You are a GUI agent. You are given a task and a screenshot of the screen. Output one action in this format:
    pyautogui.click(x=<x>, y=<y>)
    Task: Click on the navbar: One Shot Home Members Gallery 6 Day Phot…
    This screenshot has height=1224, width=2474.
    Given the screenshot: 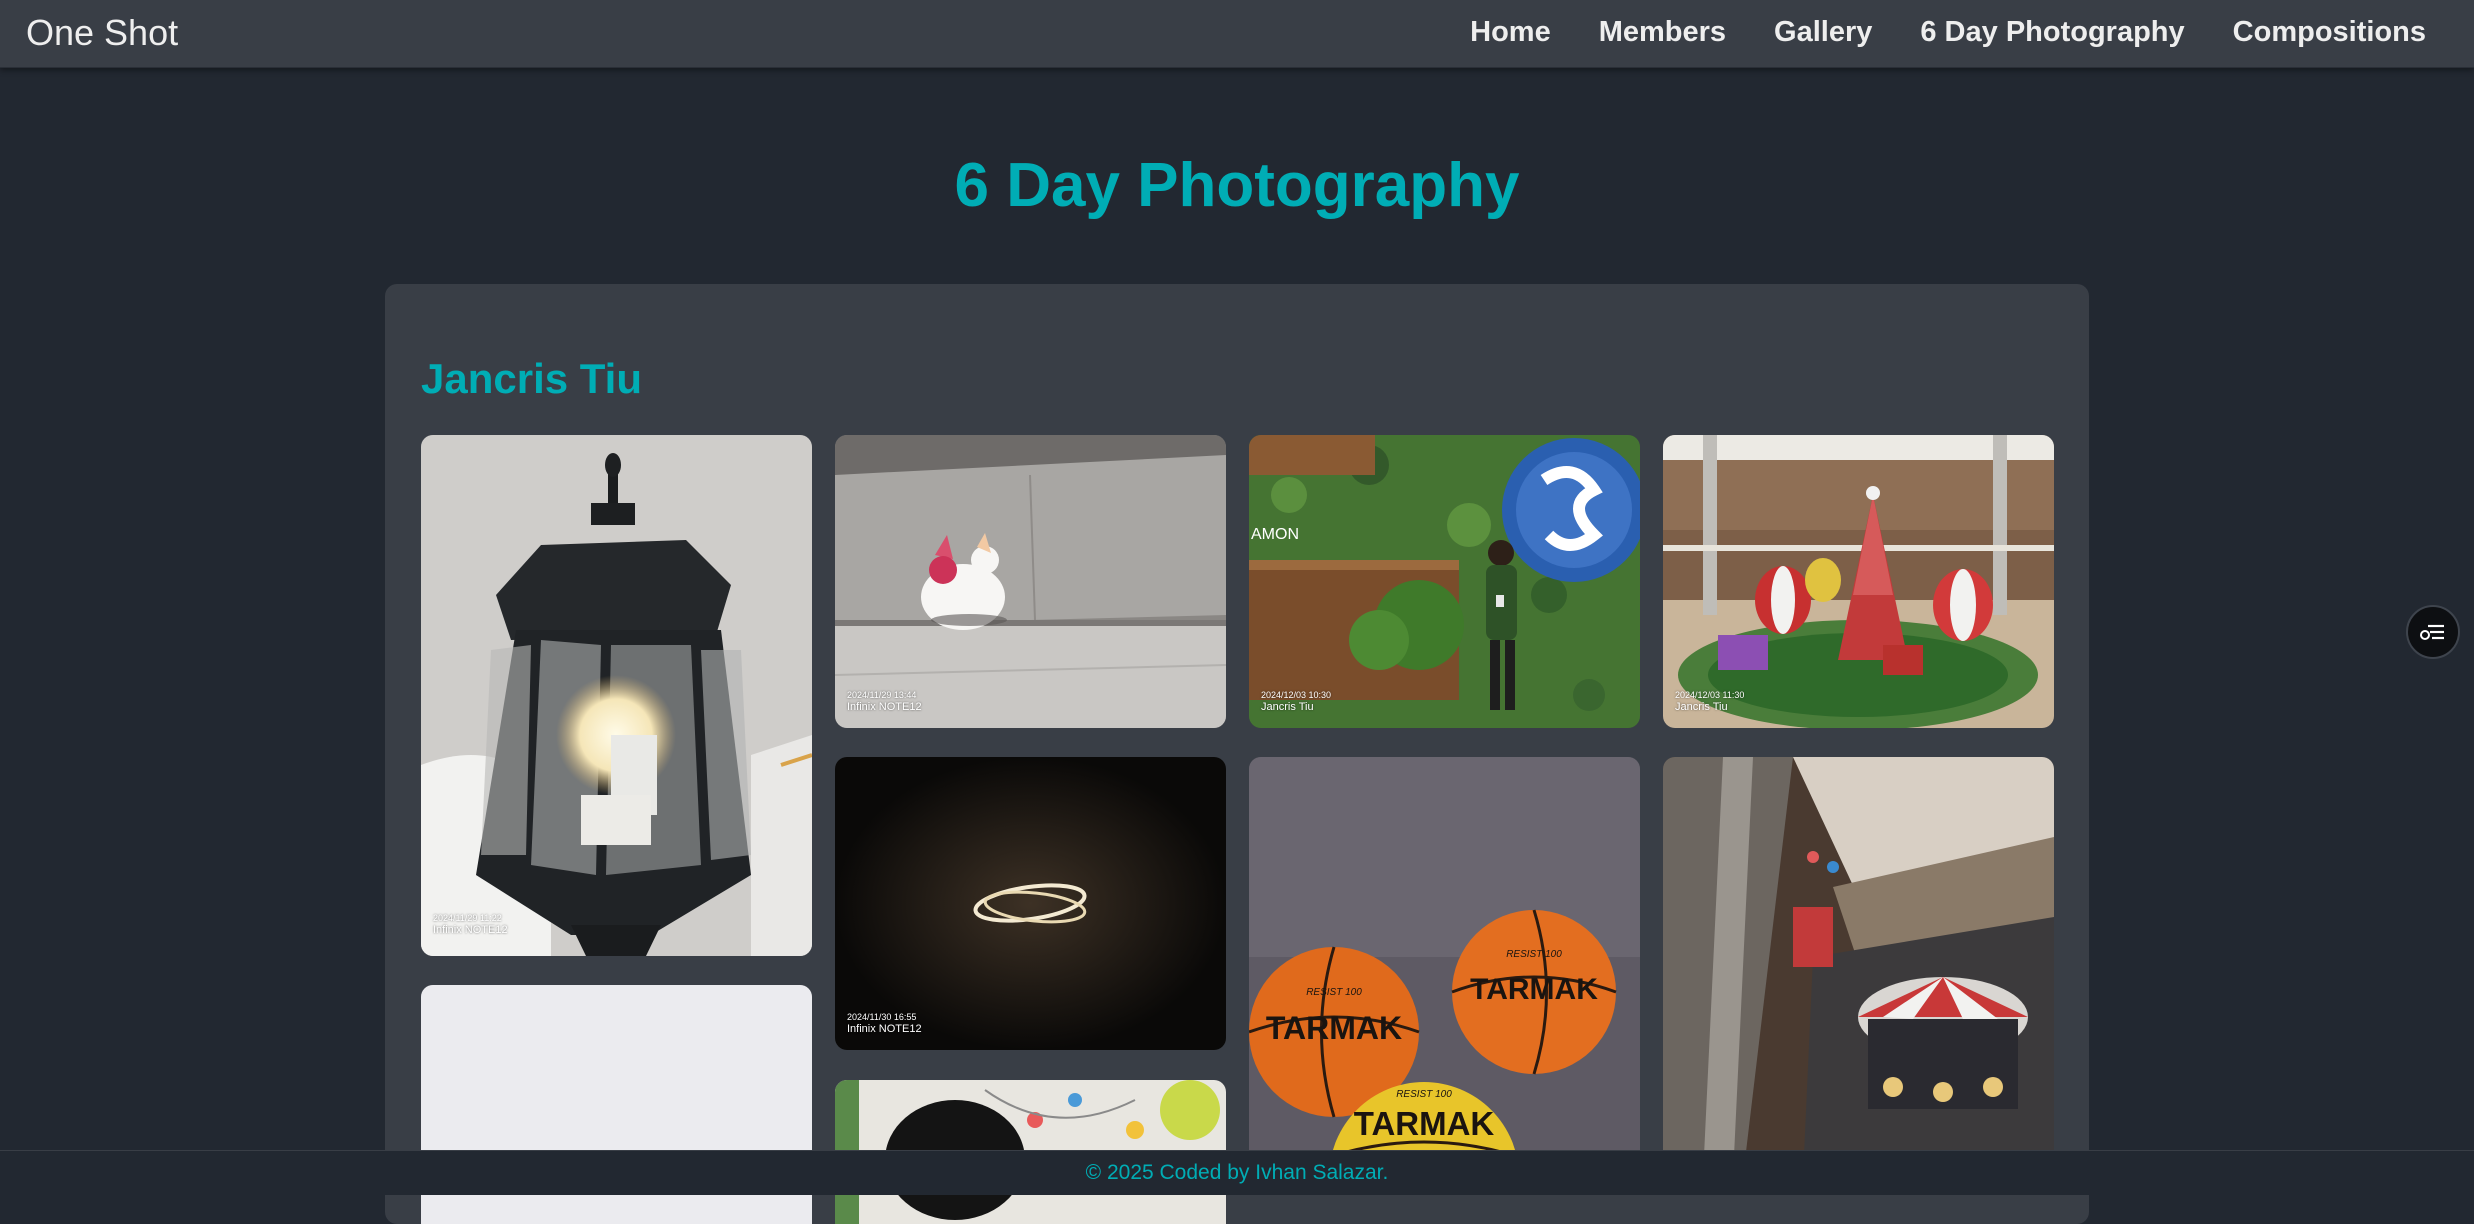 What is the action you would take?
    pyautogui.click(x=1237, y=34)
    